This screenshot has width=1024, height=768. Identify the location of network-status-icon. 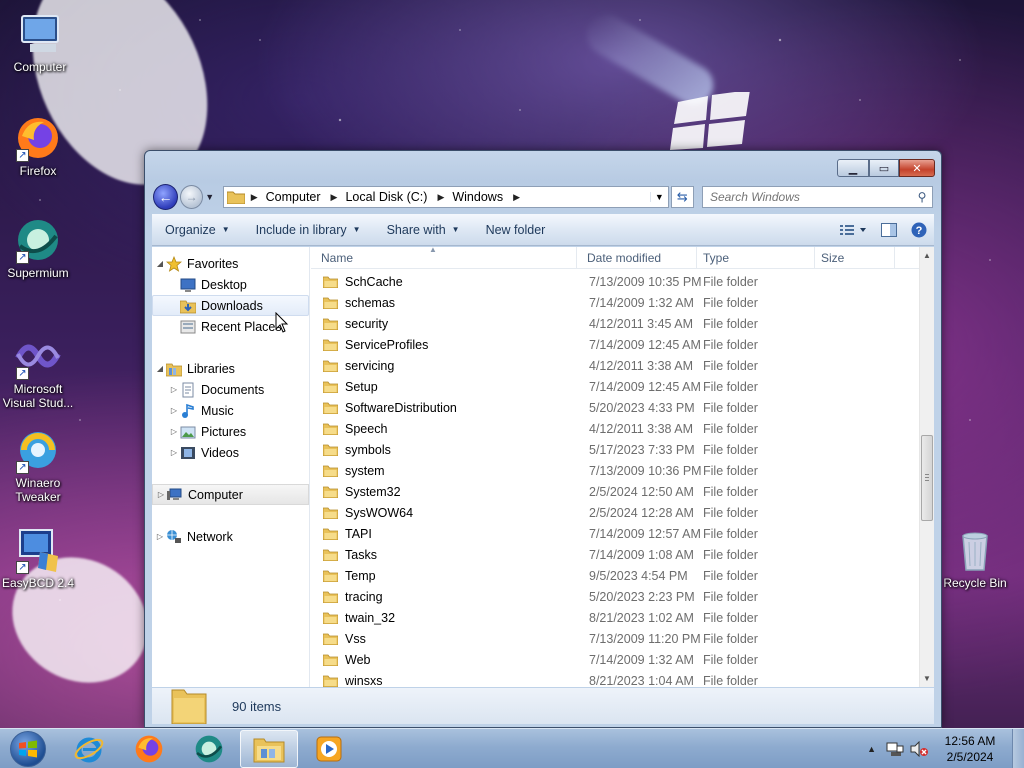
(895, 749).